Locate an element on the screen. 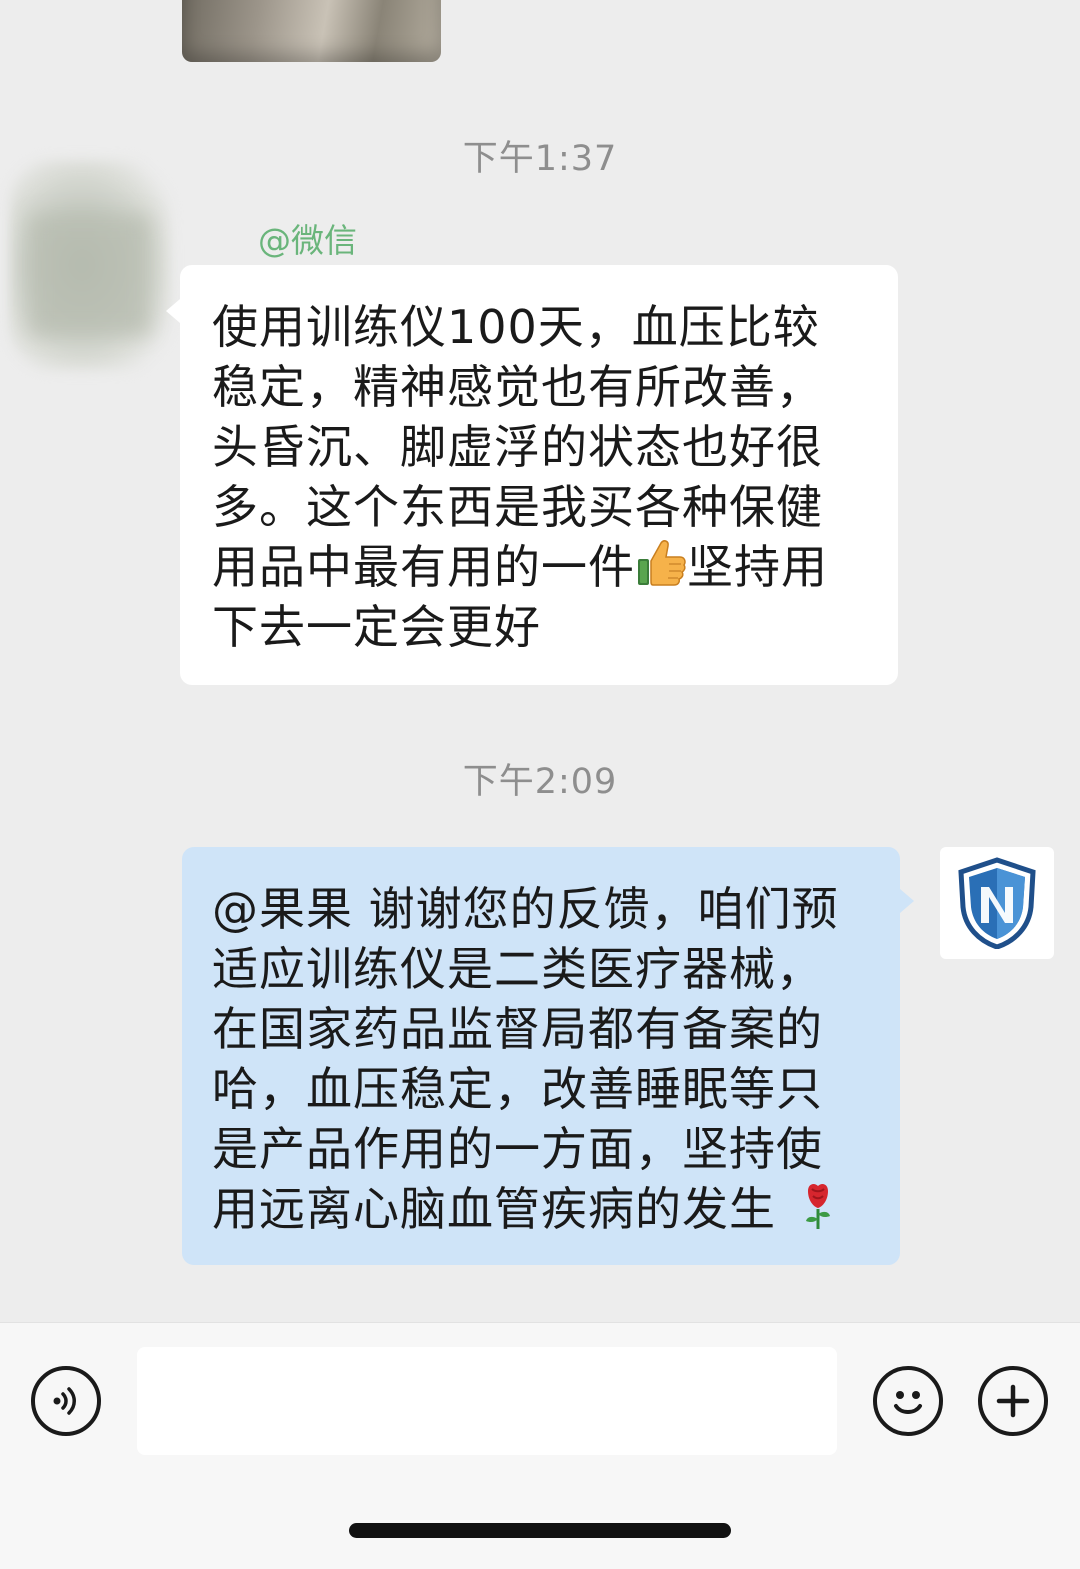  home-indicator is located at coordinates (540, 1530).